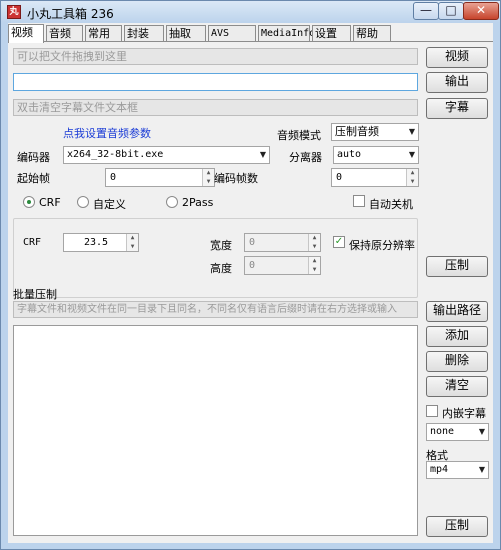 Image resolution: width=501 pixels, height=550 pixels. I want to click on window-title: 小丸工具箱 236, so click(70, 14).